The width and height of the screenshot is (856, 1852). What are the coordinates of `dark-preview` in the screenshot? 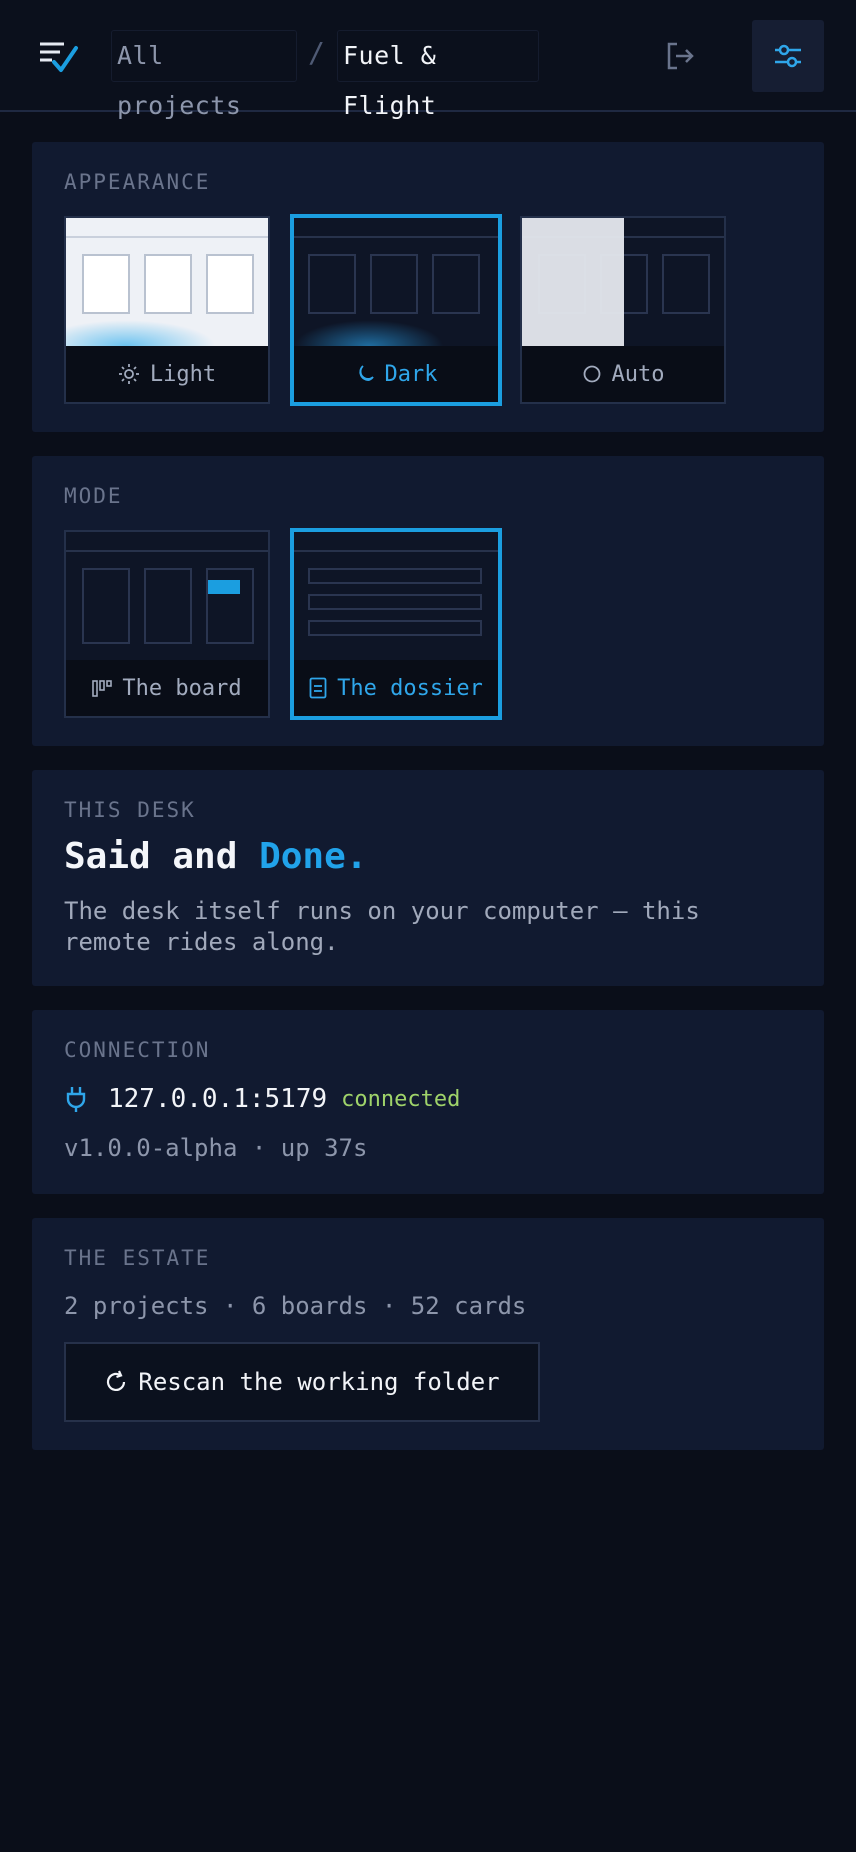 It's located at (396, 282).